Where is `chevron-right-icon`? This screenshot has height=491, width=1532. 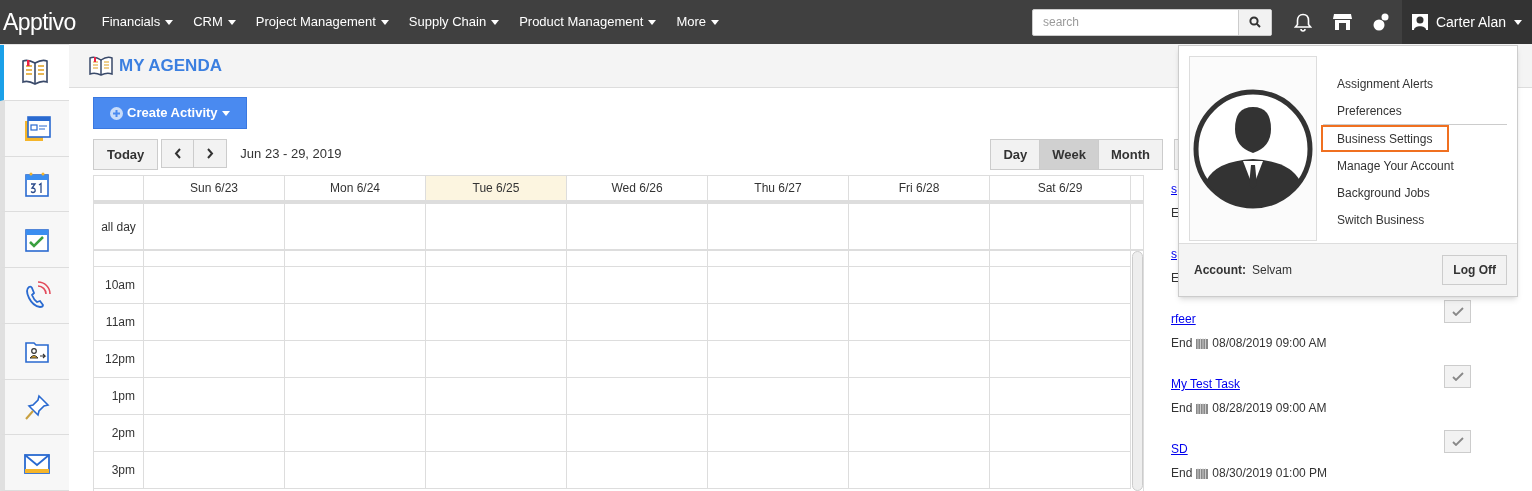
chevron-right-icon is located at coordinates (210, 153).